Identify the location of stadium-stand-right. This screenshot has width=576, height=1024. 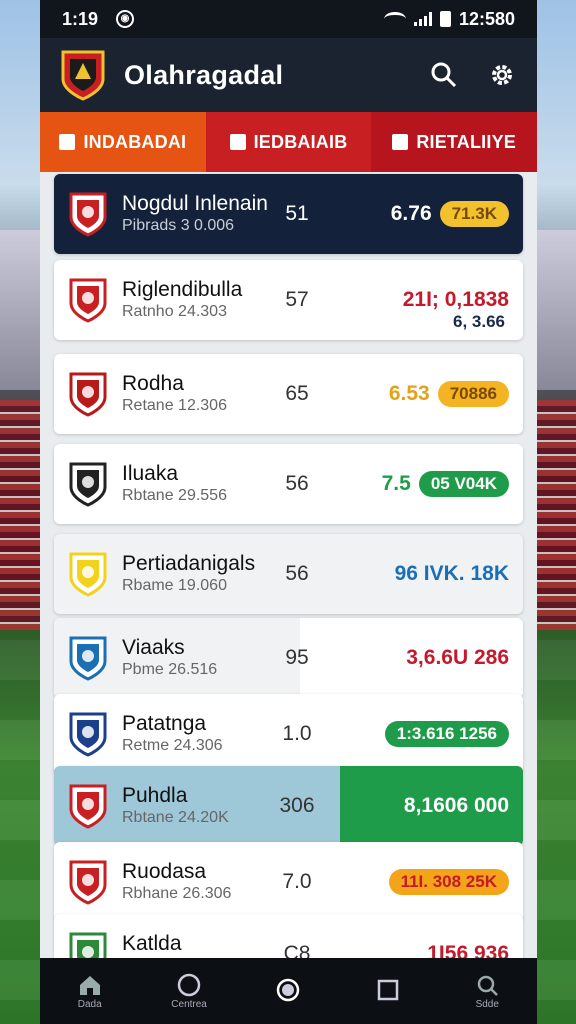
(556, 515).